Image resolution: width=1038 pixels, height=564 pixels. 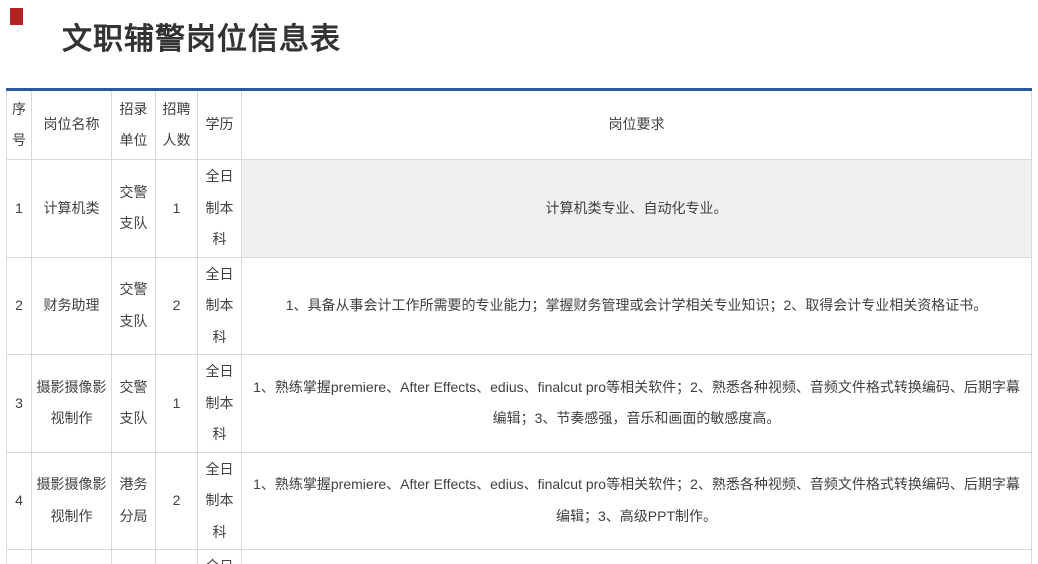 What do you see at coordinates (201, 39) in the screenshot?
I see `page-title: 文职辅警岗位信息表` at bounding box center [201, 39].